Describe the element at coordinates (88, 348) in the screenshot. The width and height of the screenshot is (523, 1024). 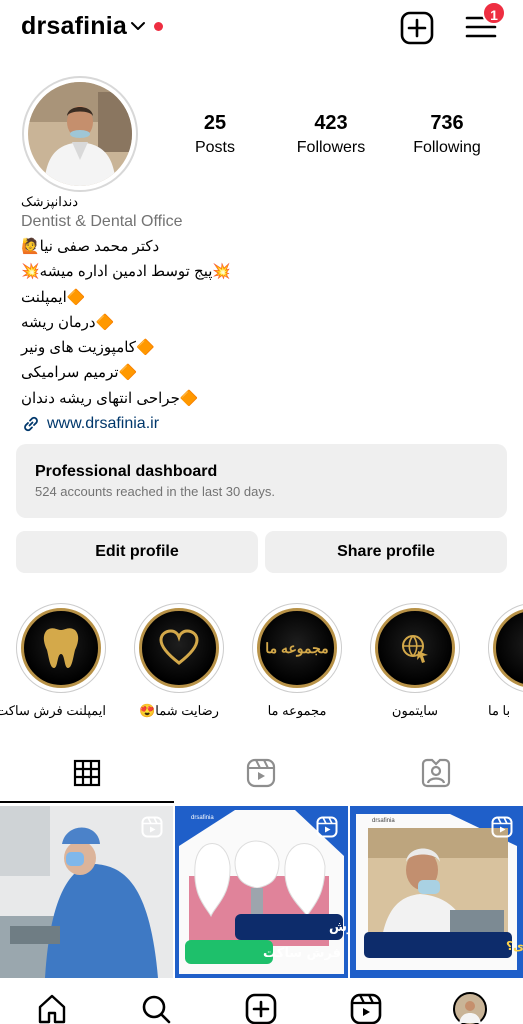
I see `bio-line: 🔶کامپوزیت های ونیر` at that location.